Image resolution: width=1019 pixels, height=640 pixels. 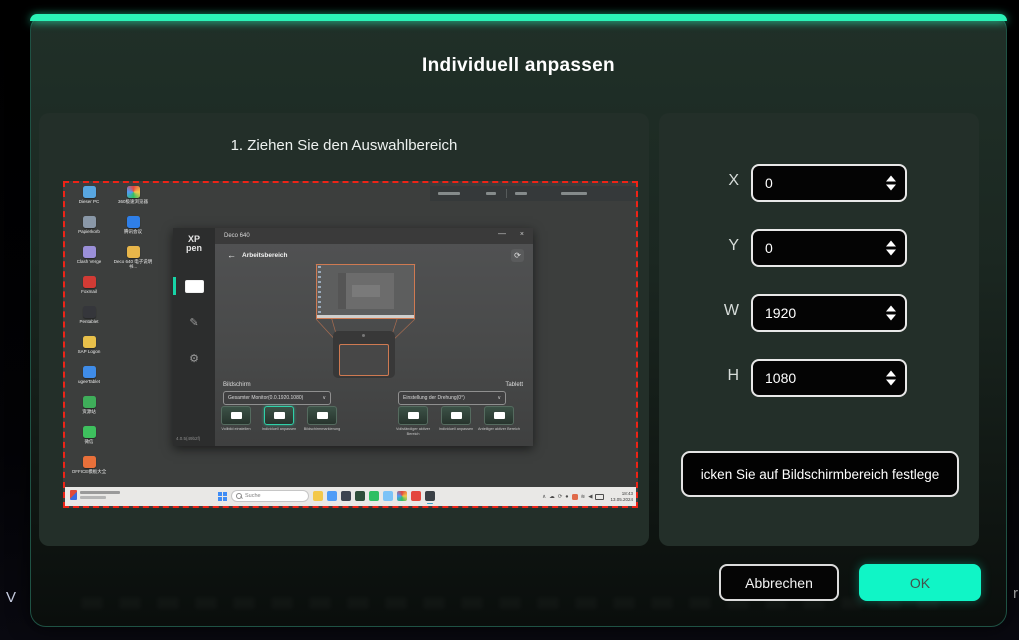 I want to click on y-value: 0, so click(x=769, y=248).